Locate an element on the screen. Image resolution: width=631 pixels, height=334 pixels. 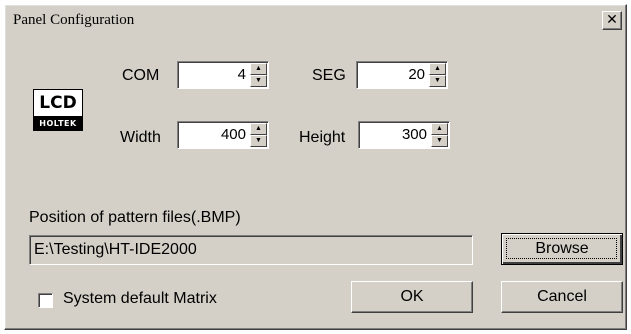
seg-label: SEG is located at coordinates (329, 75).